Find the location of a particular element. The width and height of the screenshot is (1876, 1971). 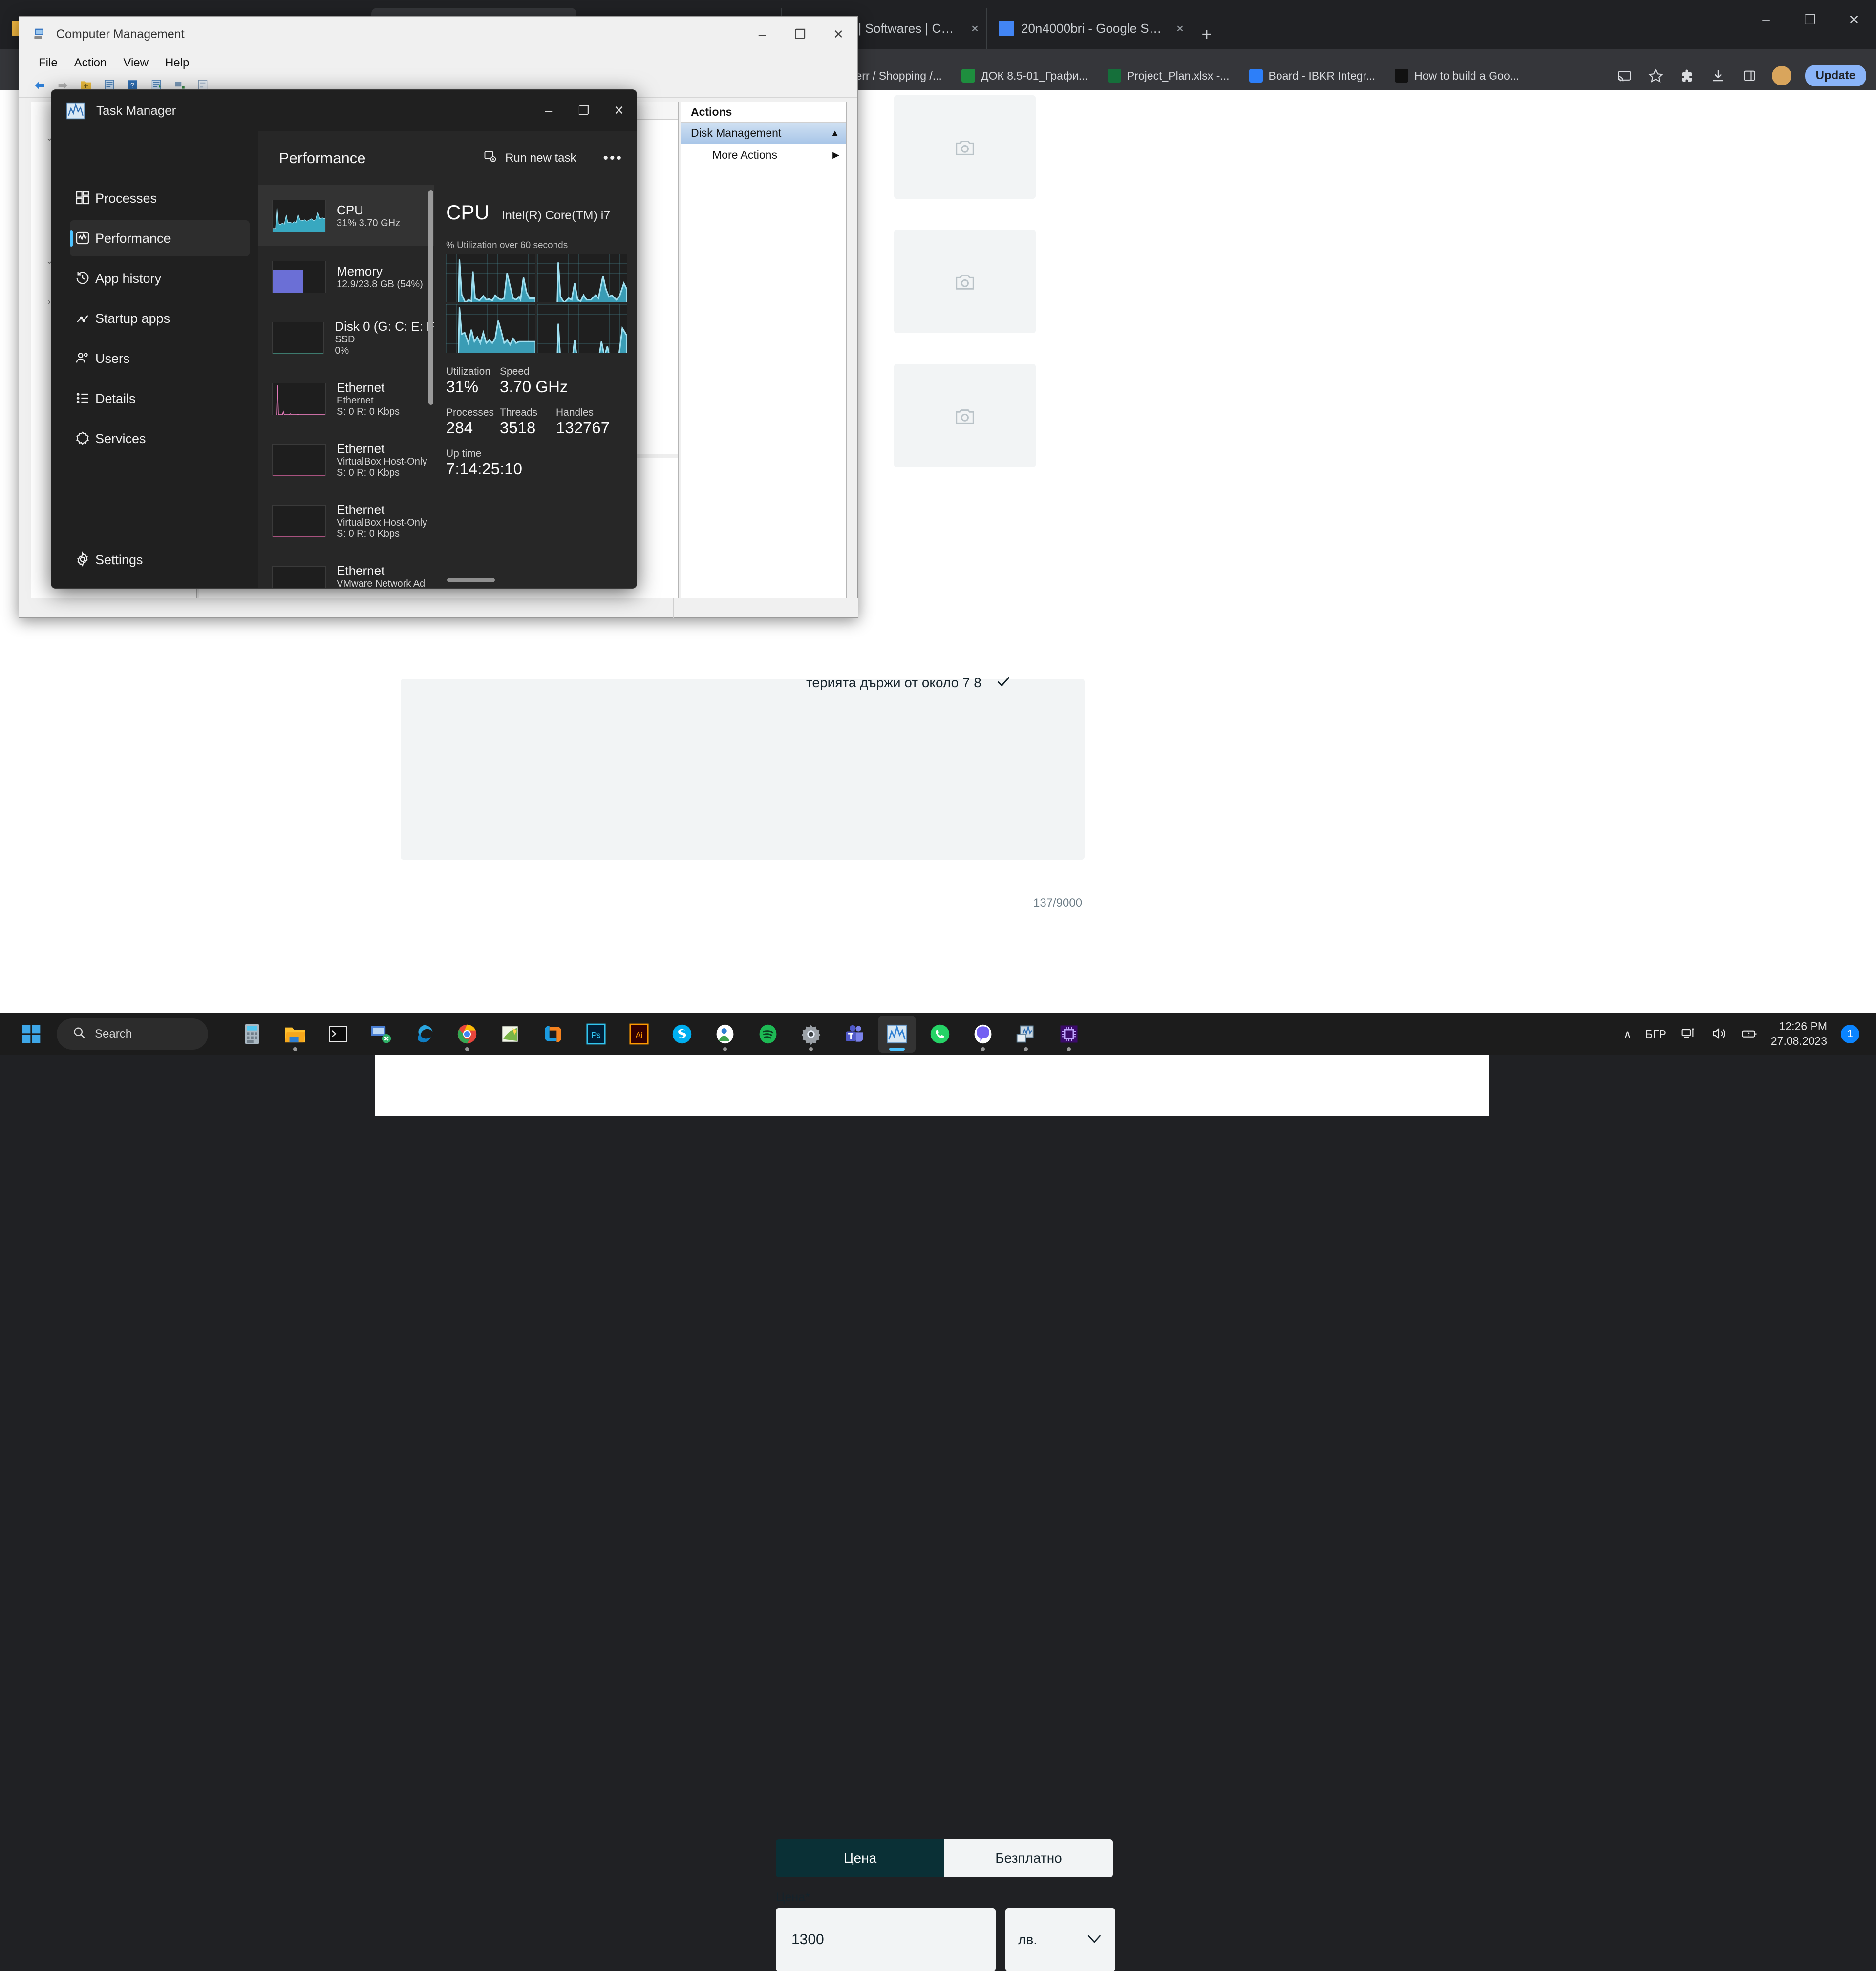

menu-help: Help is located at coordinates (177, 63).